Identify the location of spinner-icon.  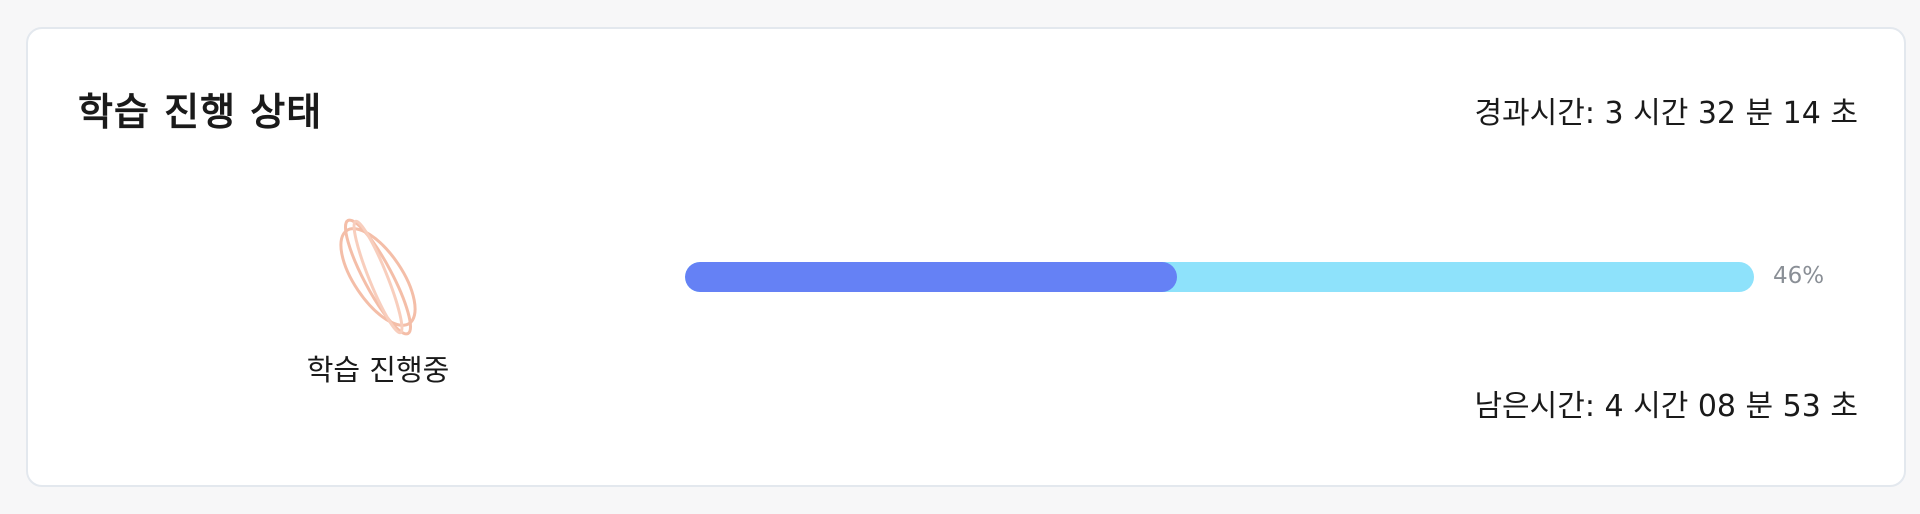
(378, 277).